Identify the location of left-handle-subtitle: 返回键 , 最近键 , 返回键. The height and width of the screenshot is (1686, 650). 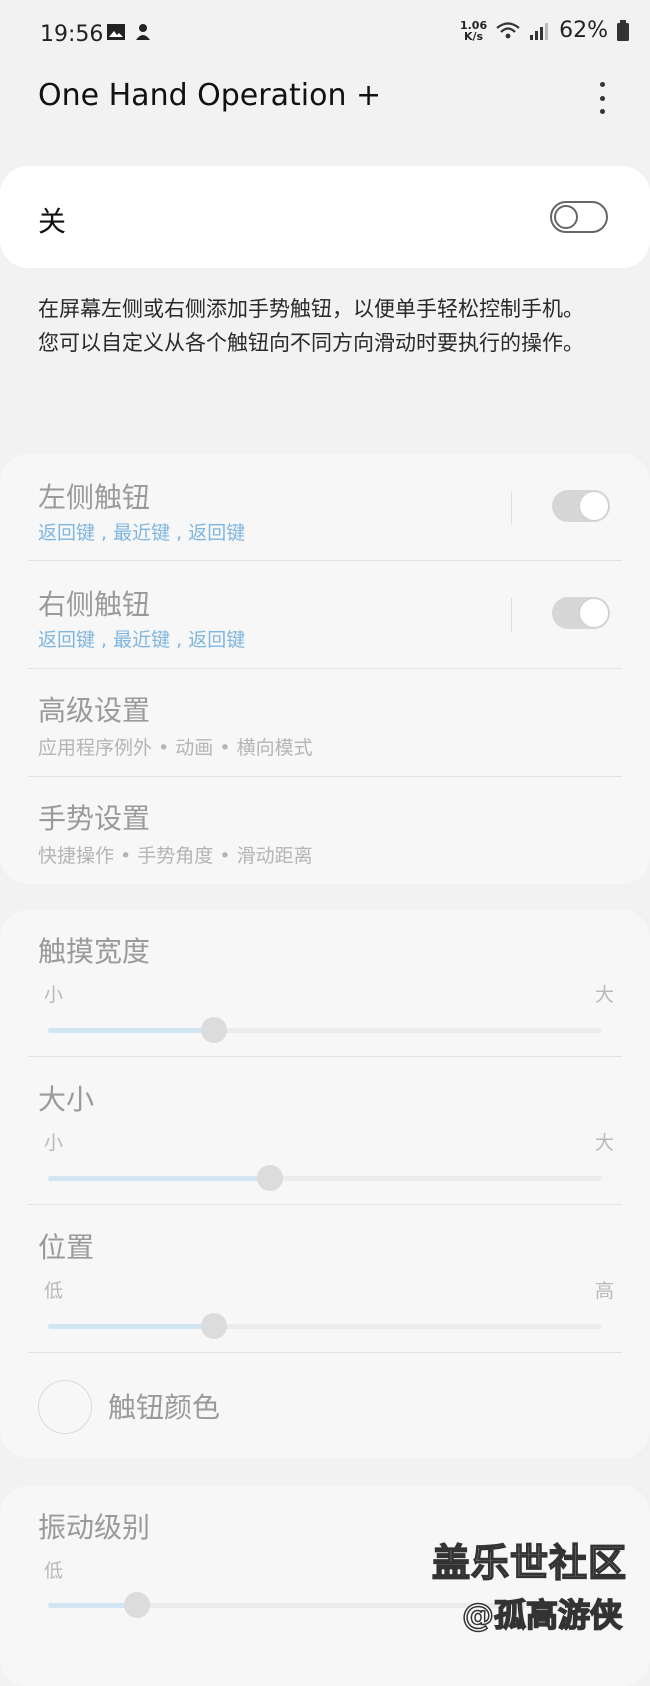
(142, 533).